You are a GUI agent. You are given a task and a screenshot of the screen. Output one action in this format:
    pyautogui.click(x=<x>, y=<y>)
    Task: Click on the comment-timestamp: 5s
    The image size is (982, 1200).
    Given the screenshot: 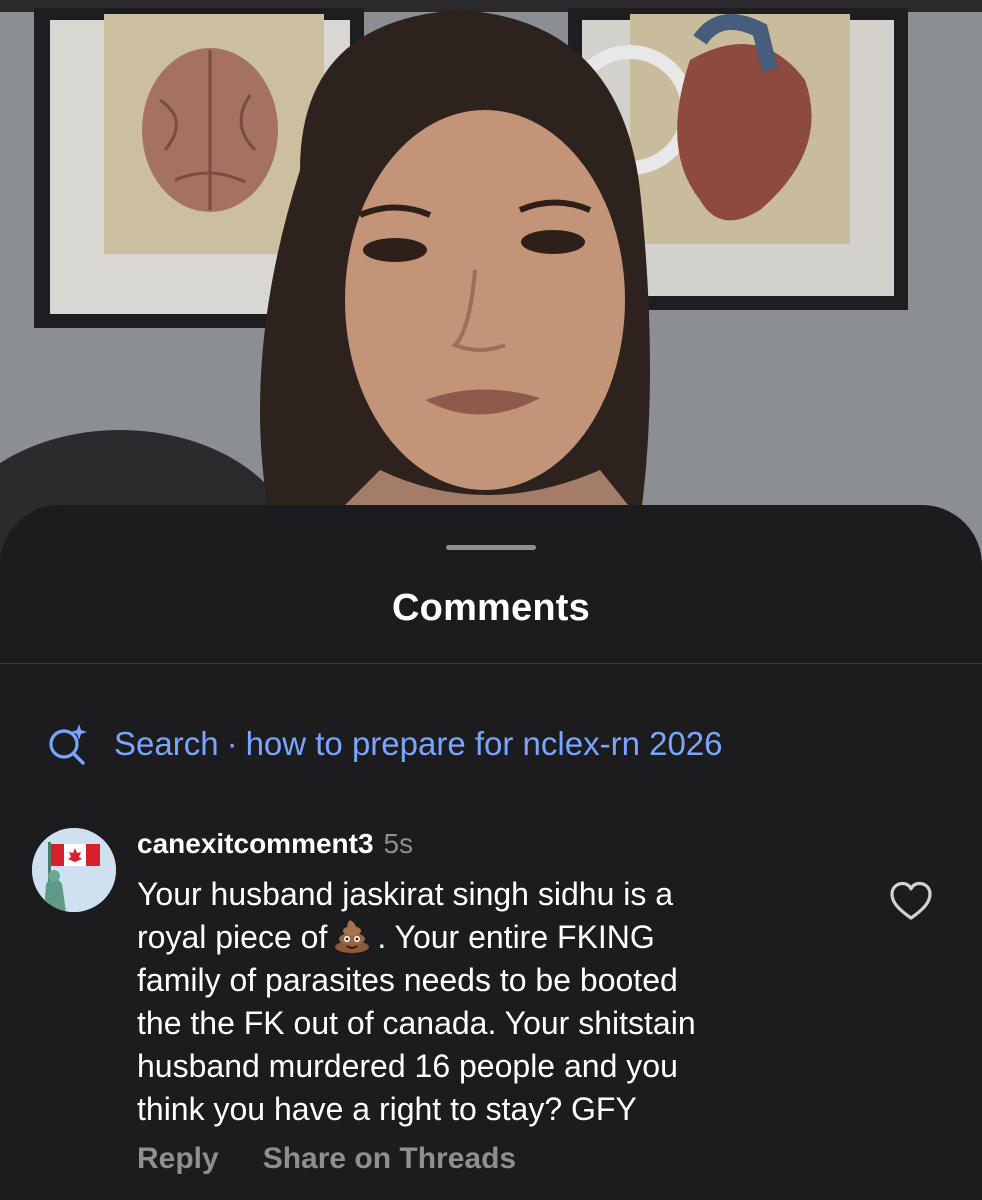 What is the action you would take?
    pyautogui.click(x=398, y=843)
    